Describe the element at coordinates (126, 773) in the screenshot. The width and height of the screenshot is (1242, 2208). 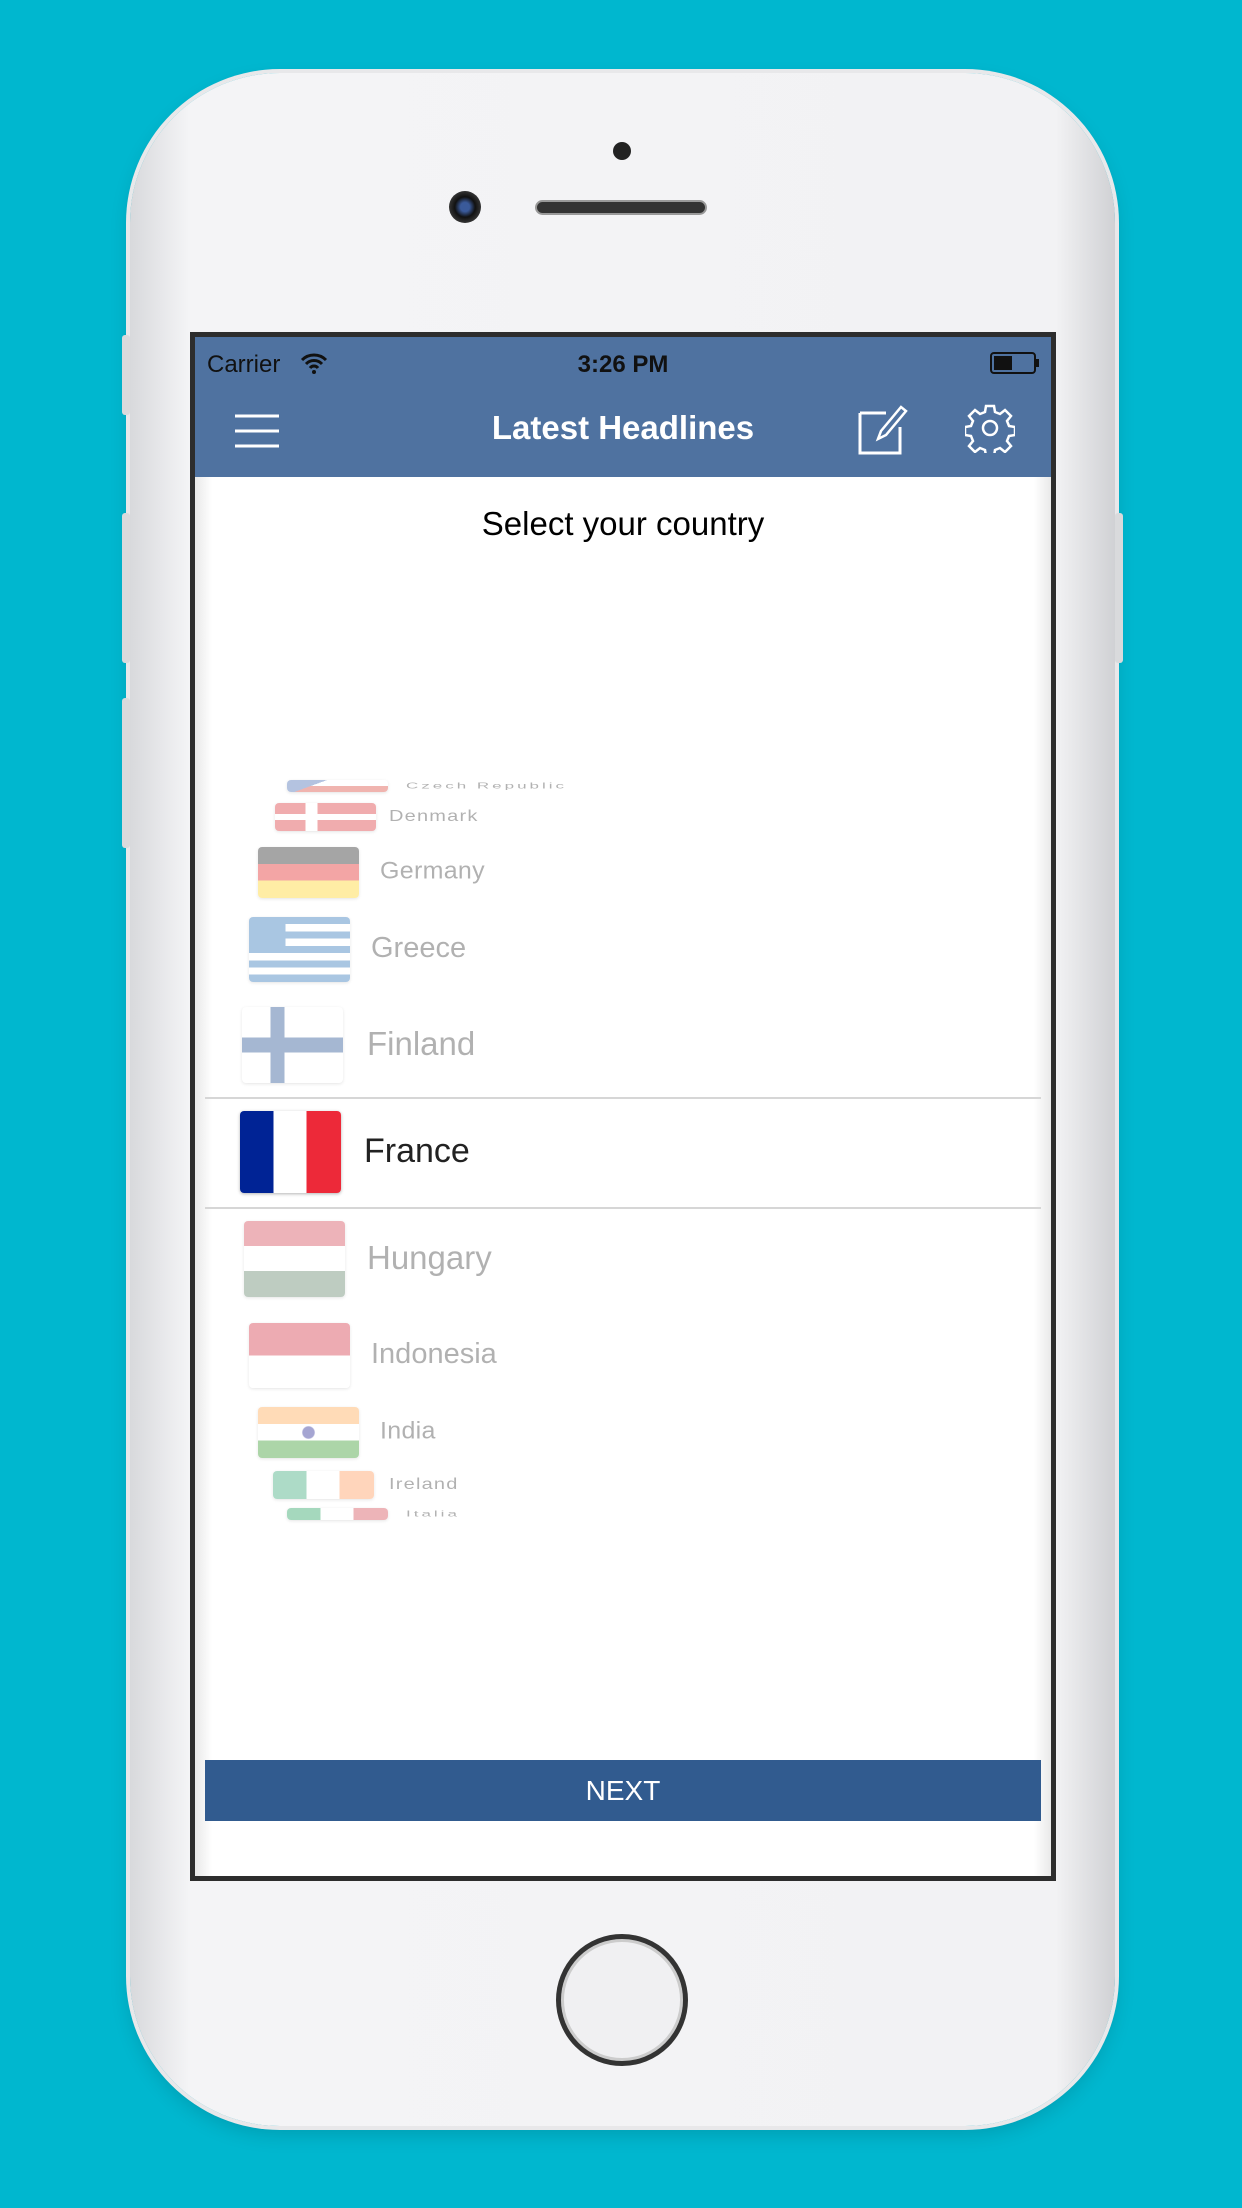
I see `volume-down-button` at that location.